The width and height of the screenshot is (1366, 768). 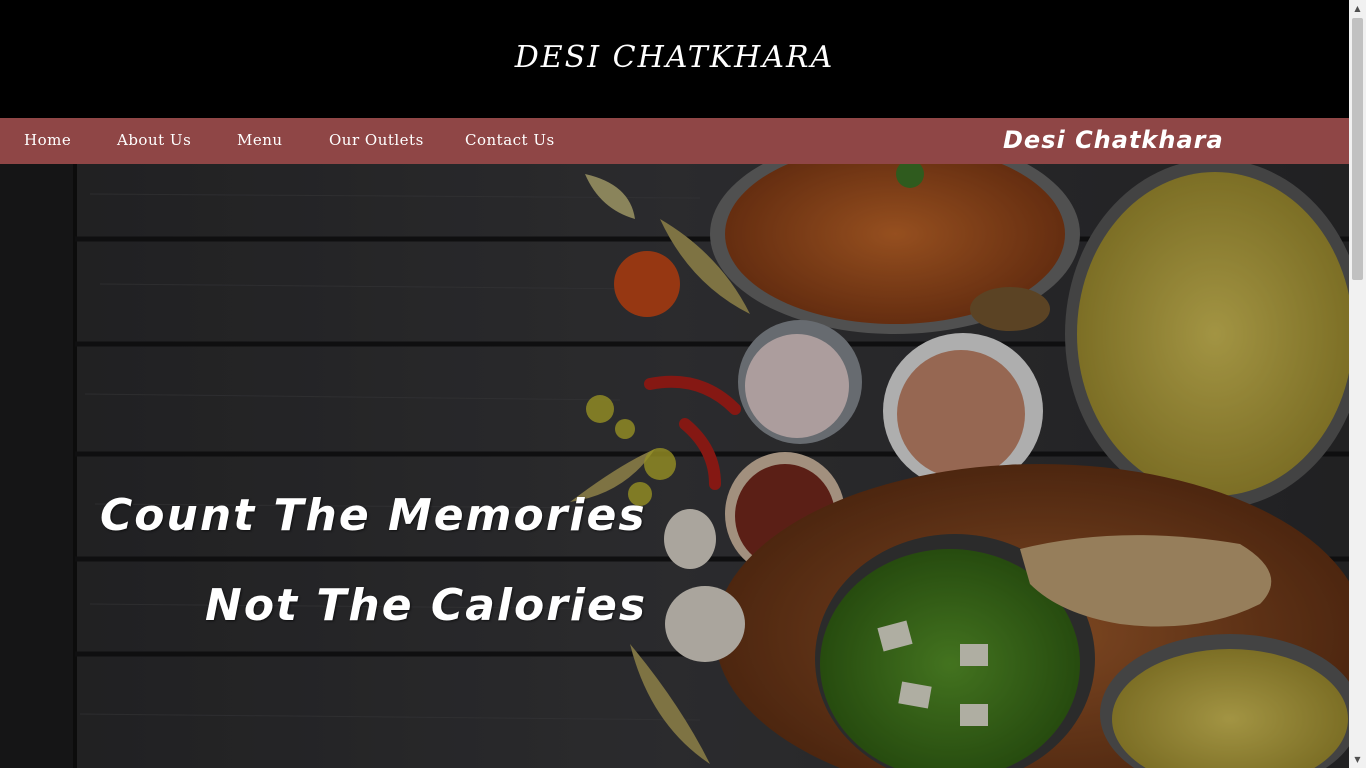 What do you see at coordinates (1357, 384) in the screenshot?
I see `page-scrollbar: ▲ ▼` at bounding box center [1357, 384].